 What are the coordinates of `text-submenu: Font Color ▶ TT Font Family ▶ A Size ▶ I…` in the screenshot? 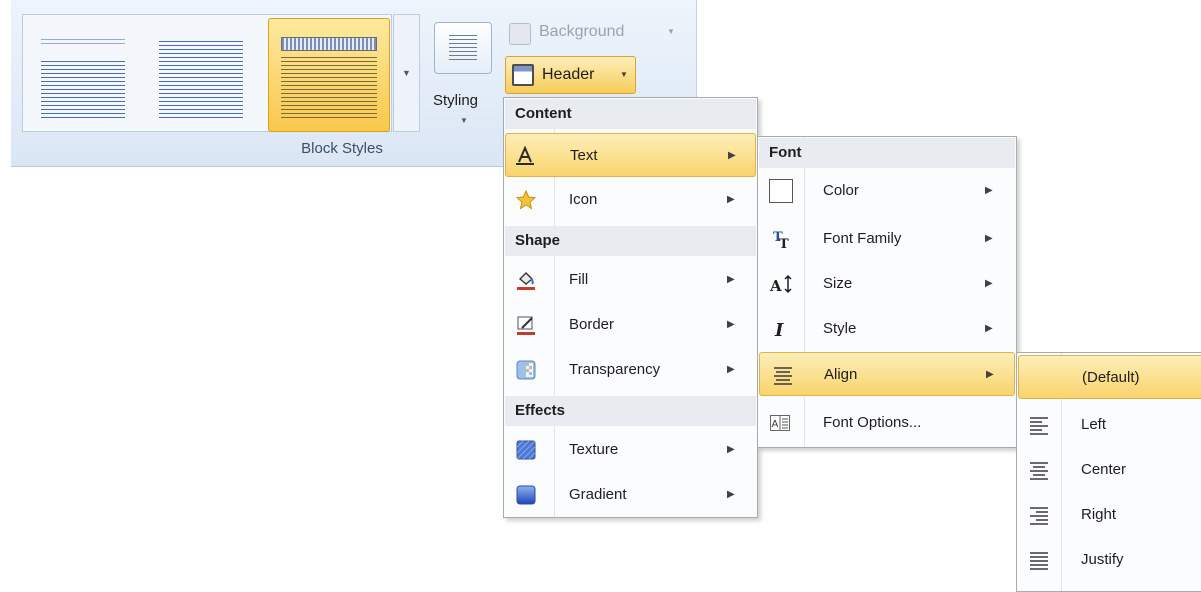 It's located at (887, 292).